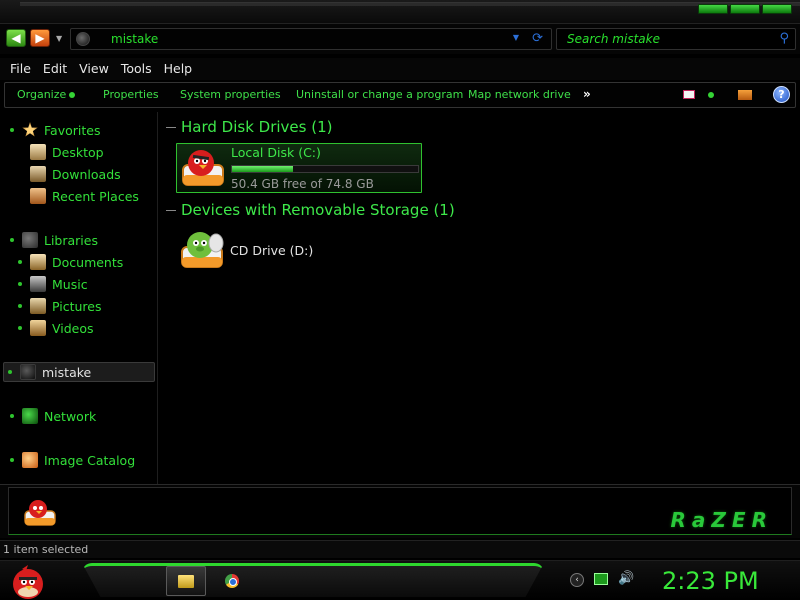 This screenshot has width=800, height=600. I want to click on desktop-icon, so click(38, 152).